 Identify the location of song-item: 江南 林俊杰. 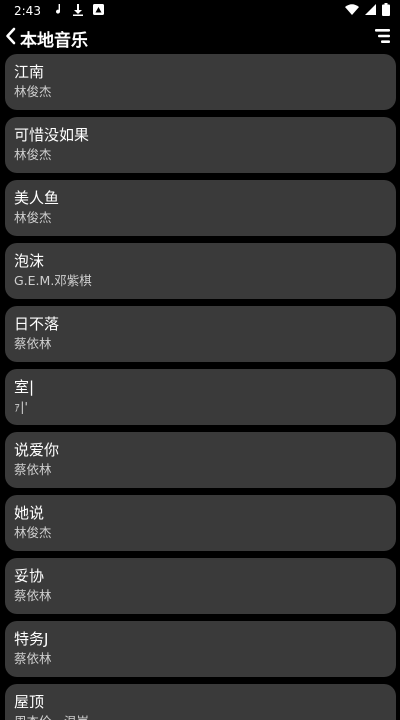
(200, 82).